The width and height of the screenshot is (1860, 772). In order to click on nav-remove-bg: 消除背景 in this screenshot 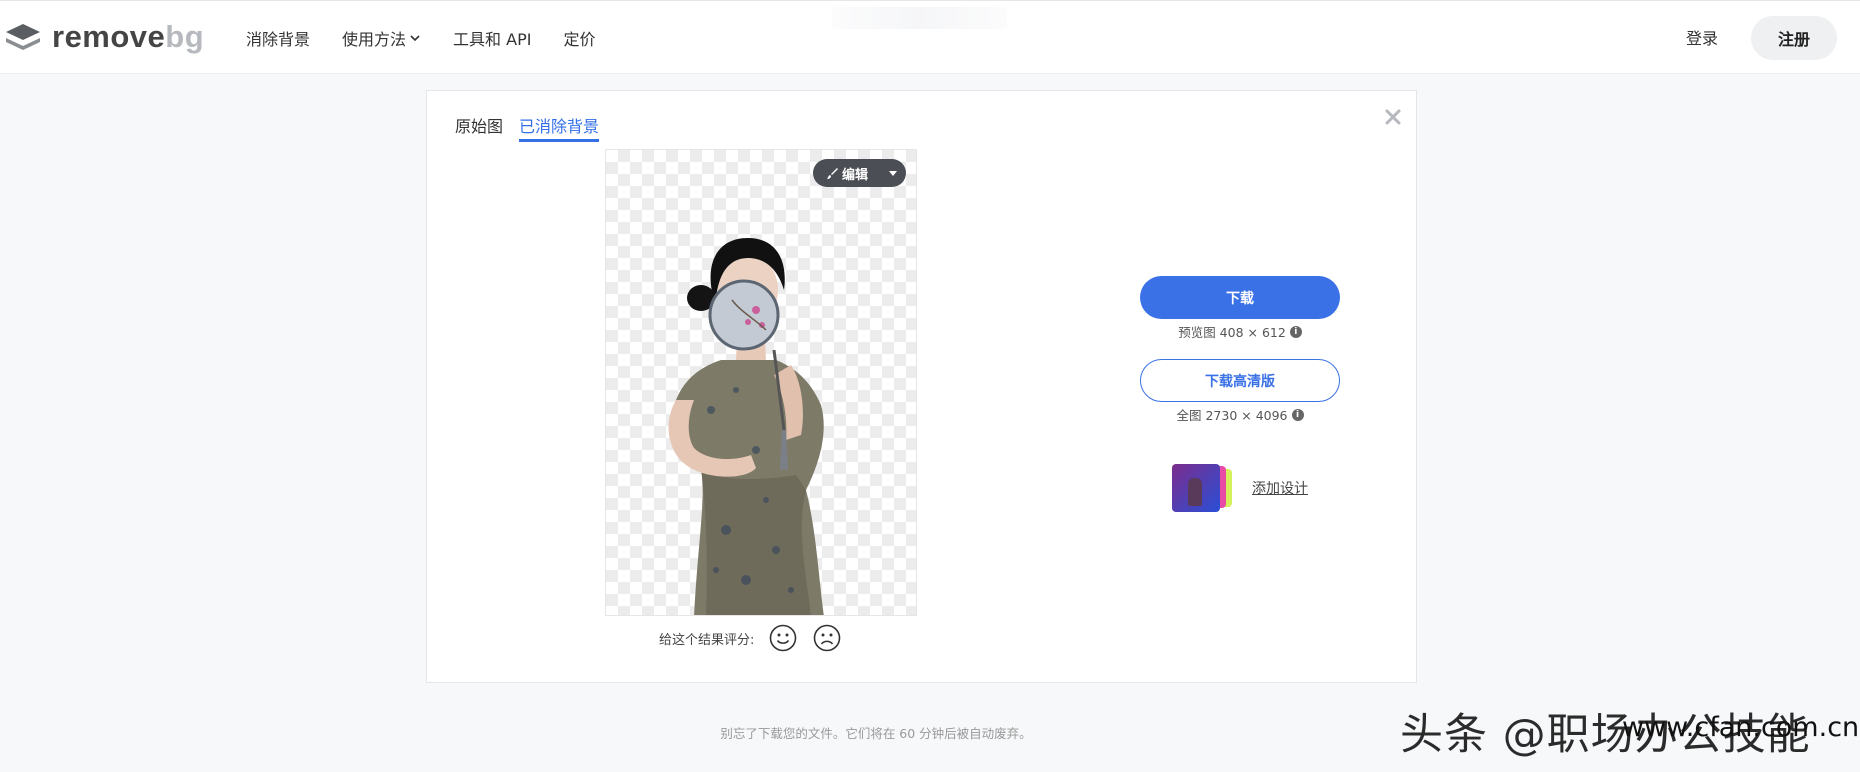, I will do `click(278, 38)`.